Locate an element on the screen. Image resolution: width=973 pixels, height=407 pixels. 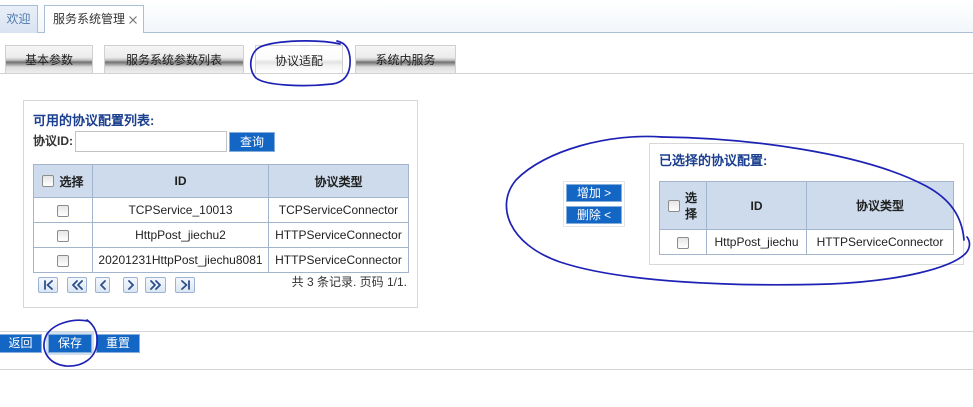
last-page-icon is located at coordinates (185, 285).